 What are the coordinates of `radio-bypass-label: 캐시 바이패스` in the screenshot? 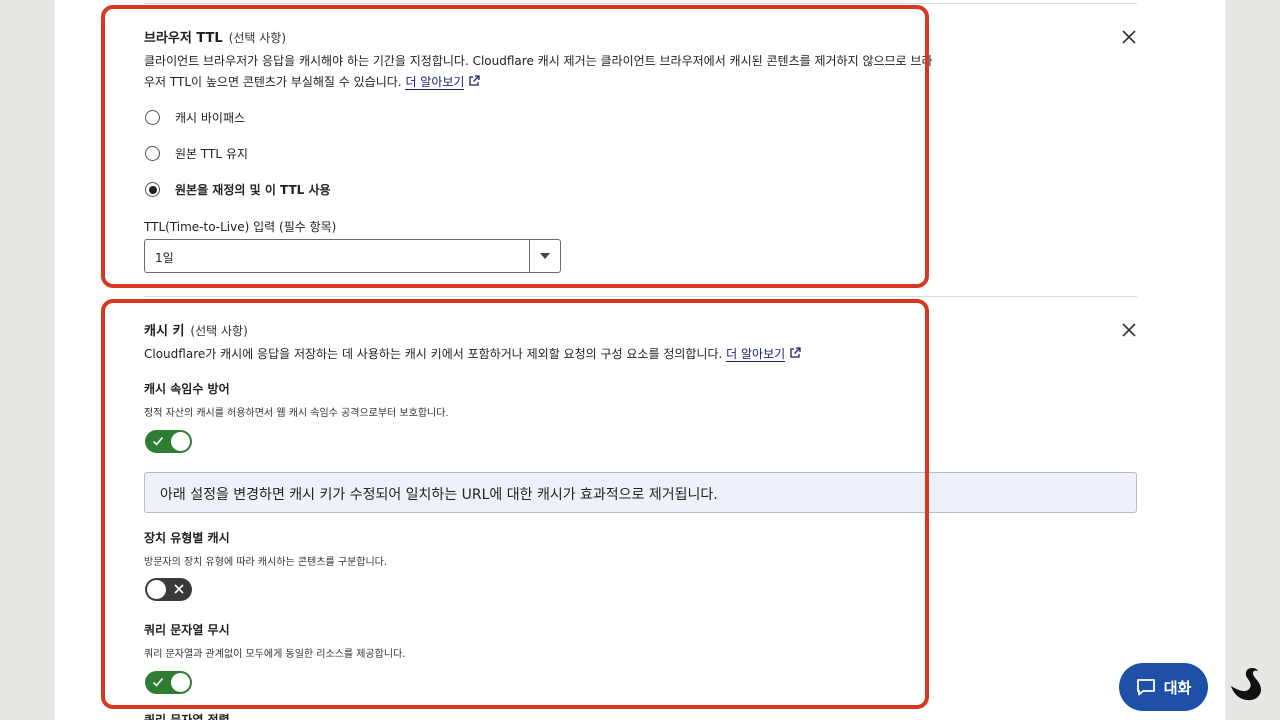 It's located at (210, 118).